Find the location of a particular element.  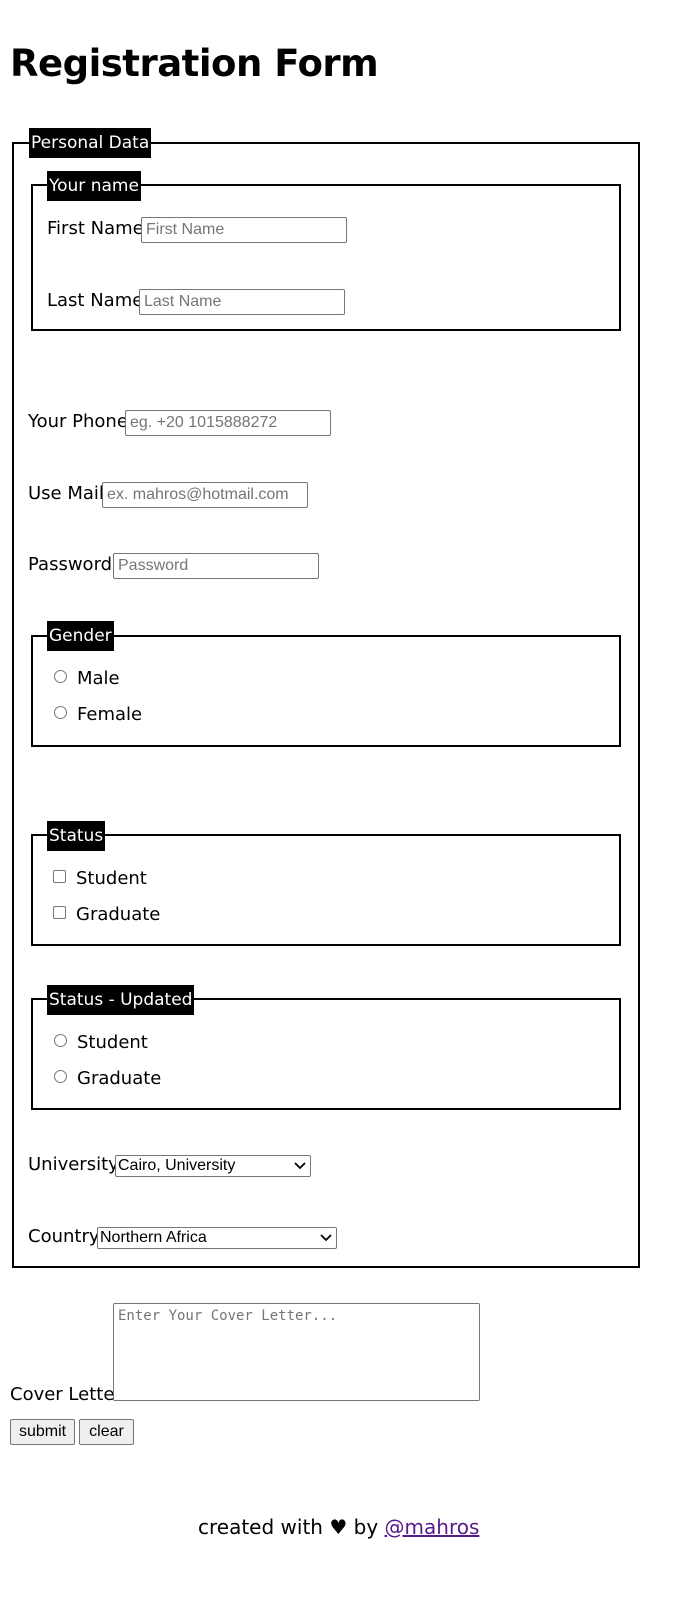

graduate-checkbox is located at coordinates (59, 912).